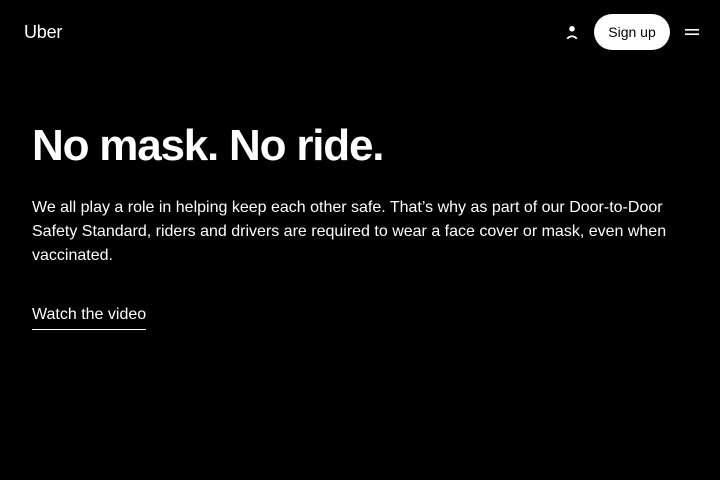  Describe the element at coordinates (208, 145) in the screenshot. I see `page-title: No mask. No ride.` at that location.